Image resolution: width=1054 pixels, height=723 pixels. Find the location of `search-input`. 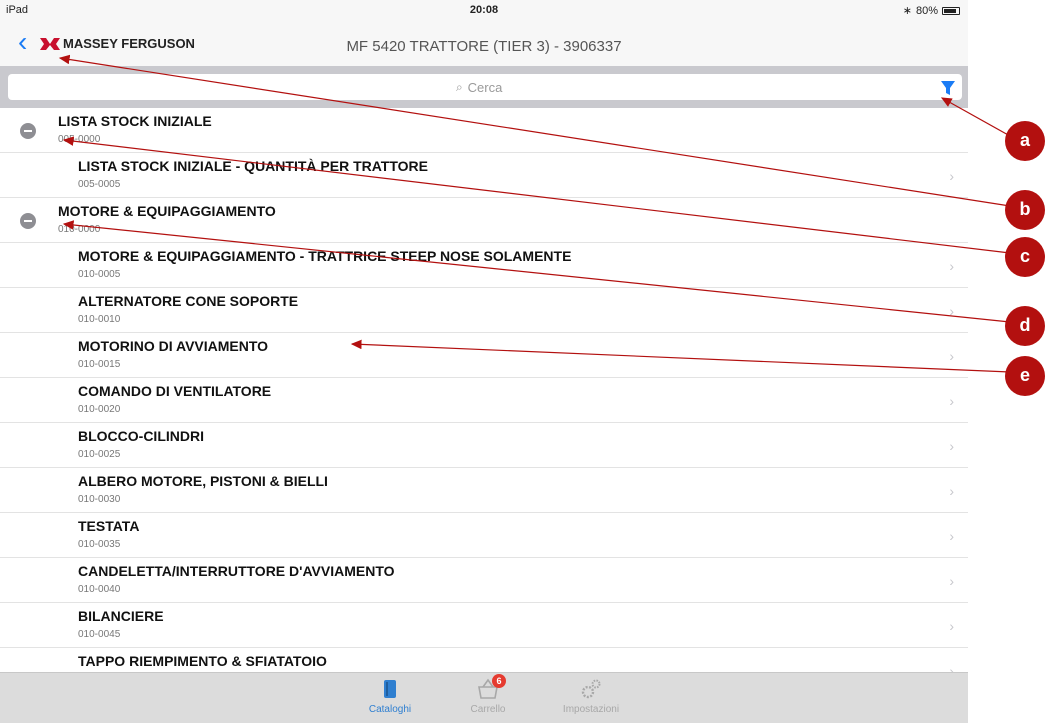

search-input is located at coordinates (485, 87).